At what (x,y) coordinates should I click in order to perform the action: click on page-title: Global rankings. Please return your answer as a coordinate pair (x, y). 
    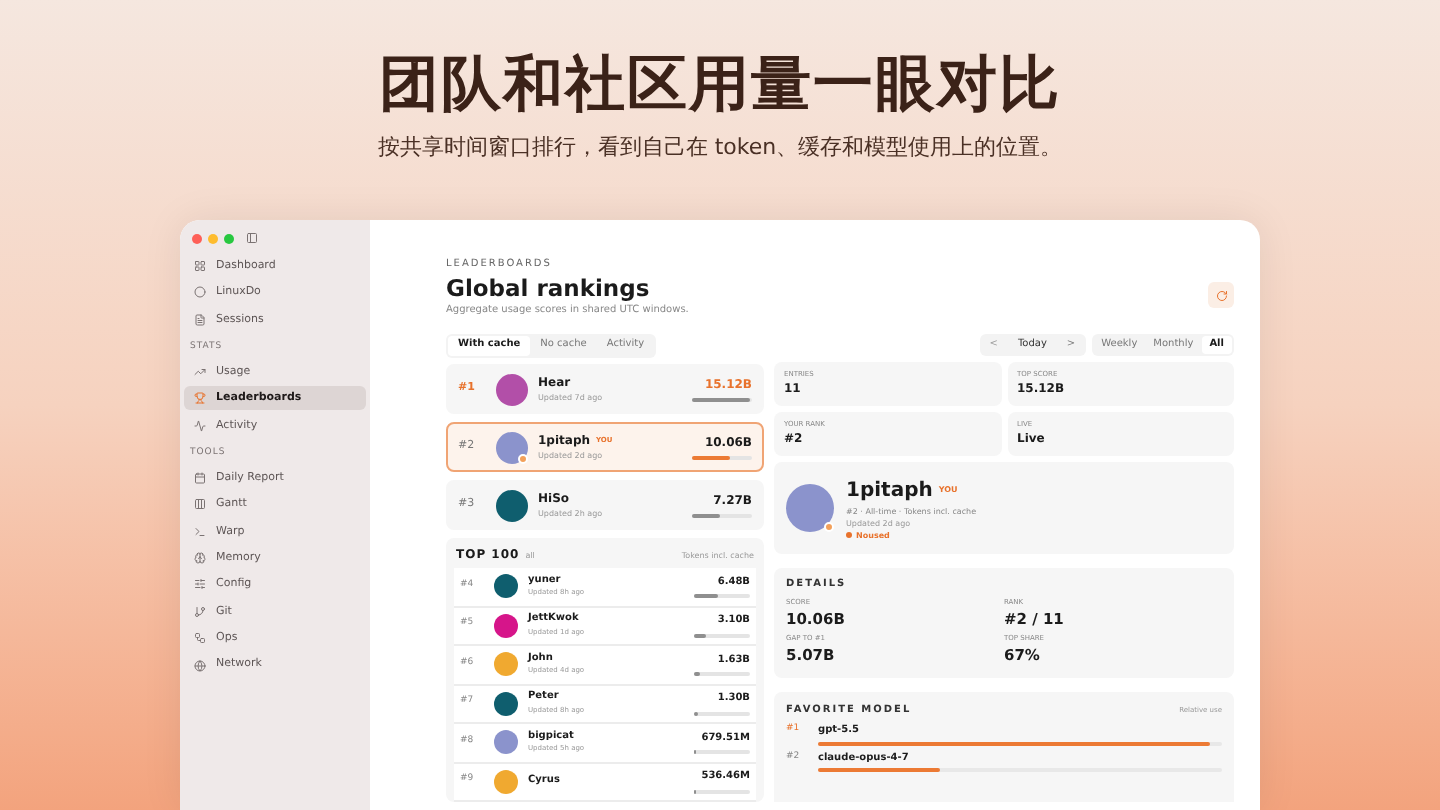
    Looking at the image, I should click on (549, 288).